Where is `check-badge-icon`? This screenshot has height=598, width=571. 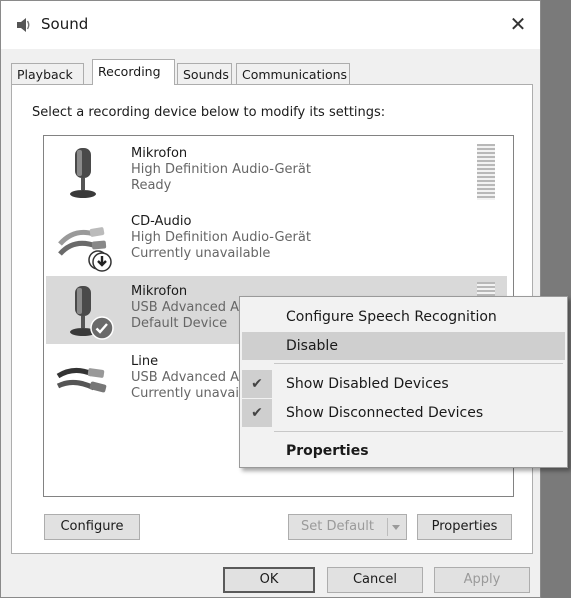 check-badge-icon is located at coordinates (102, 328).